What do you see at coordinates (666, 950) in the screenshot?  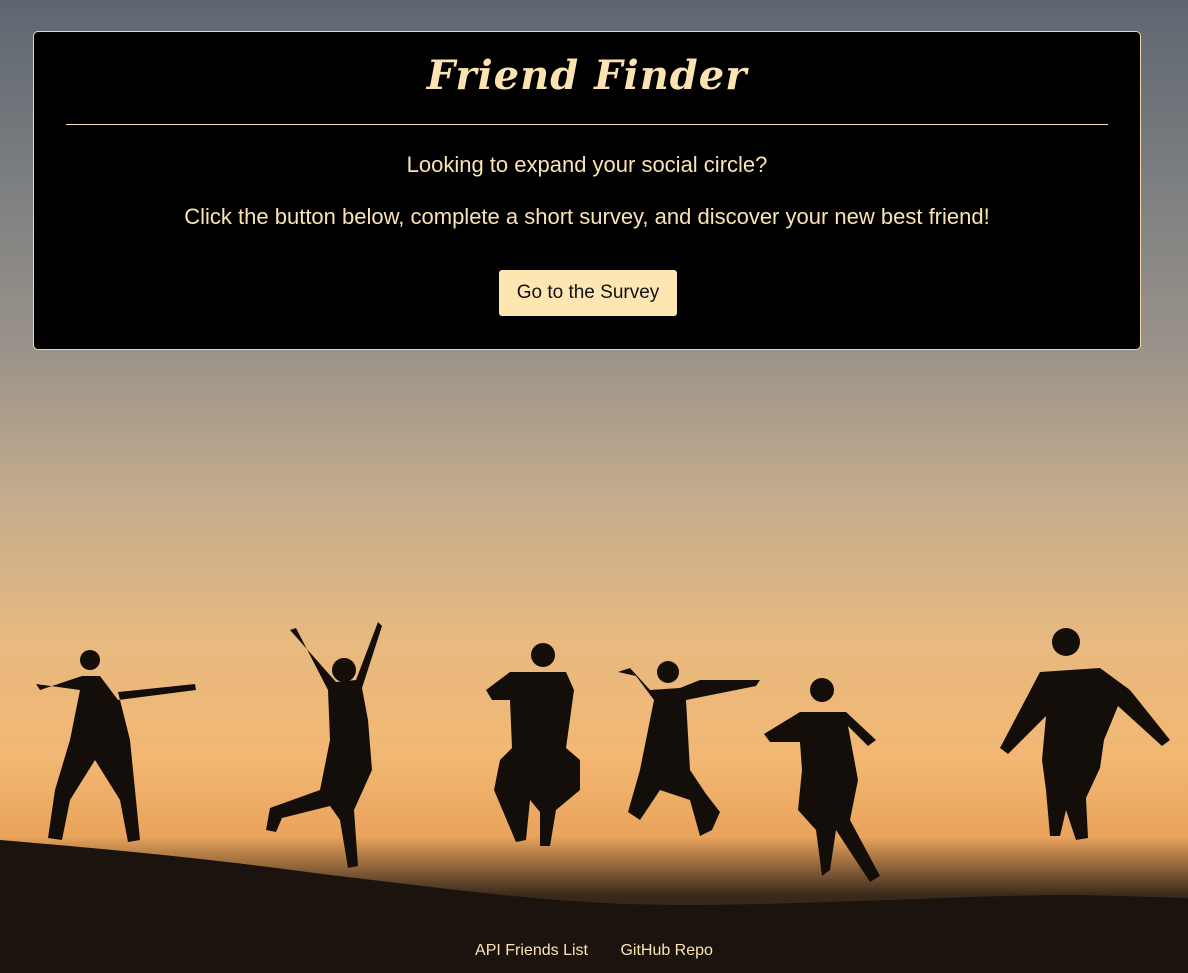 I see `github-repo-link: GitHub Repo` at bounding box center [666, 950].